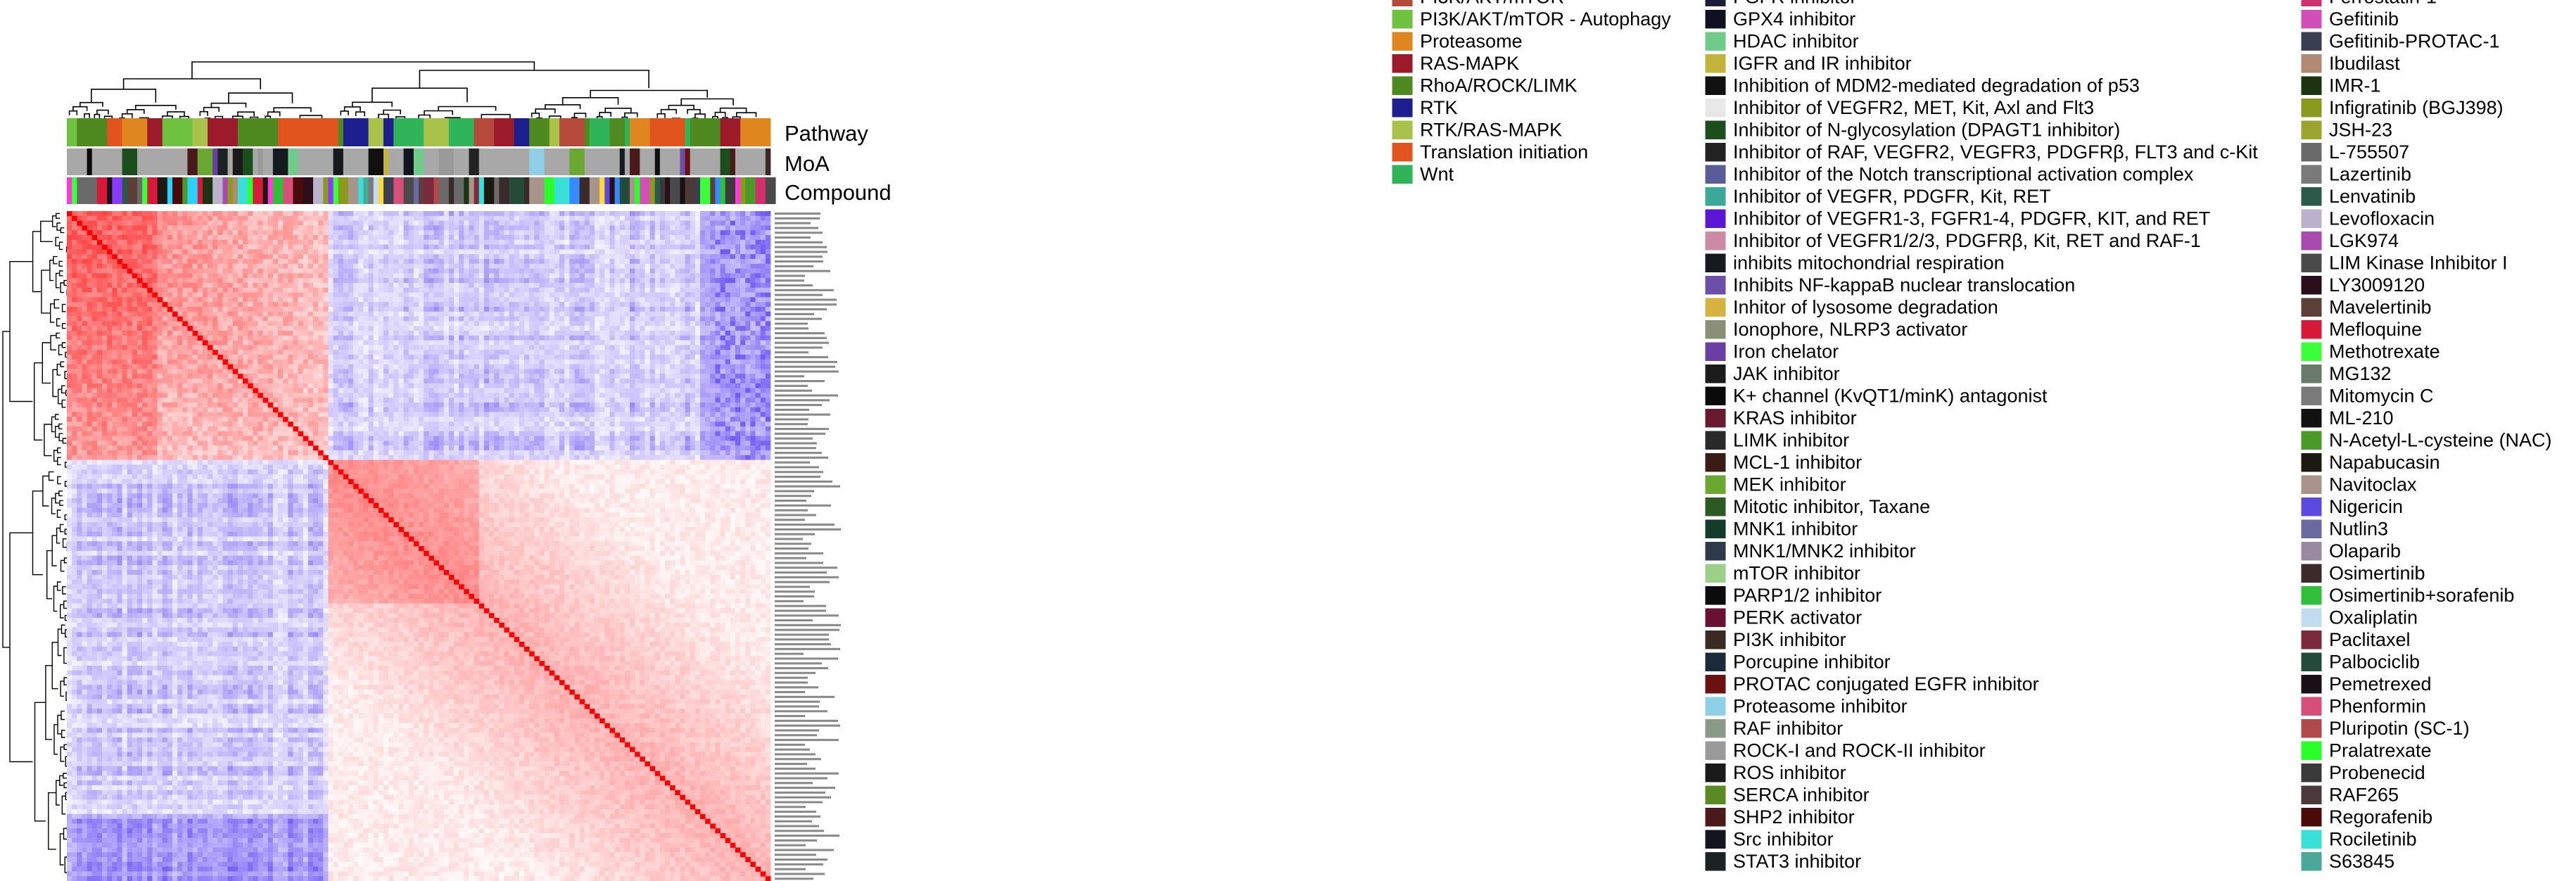  I want to click on annotation-bar-compound, so click(738, 191).